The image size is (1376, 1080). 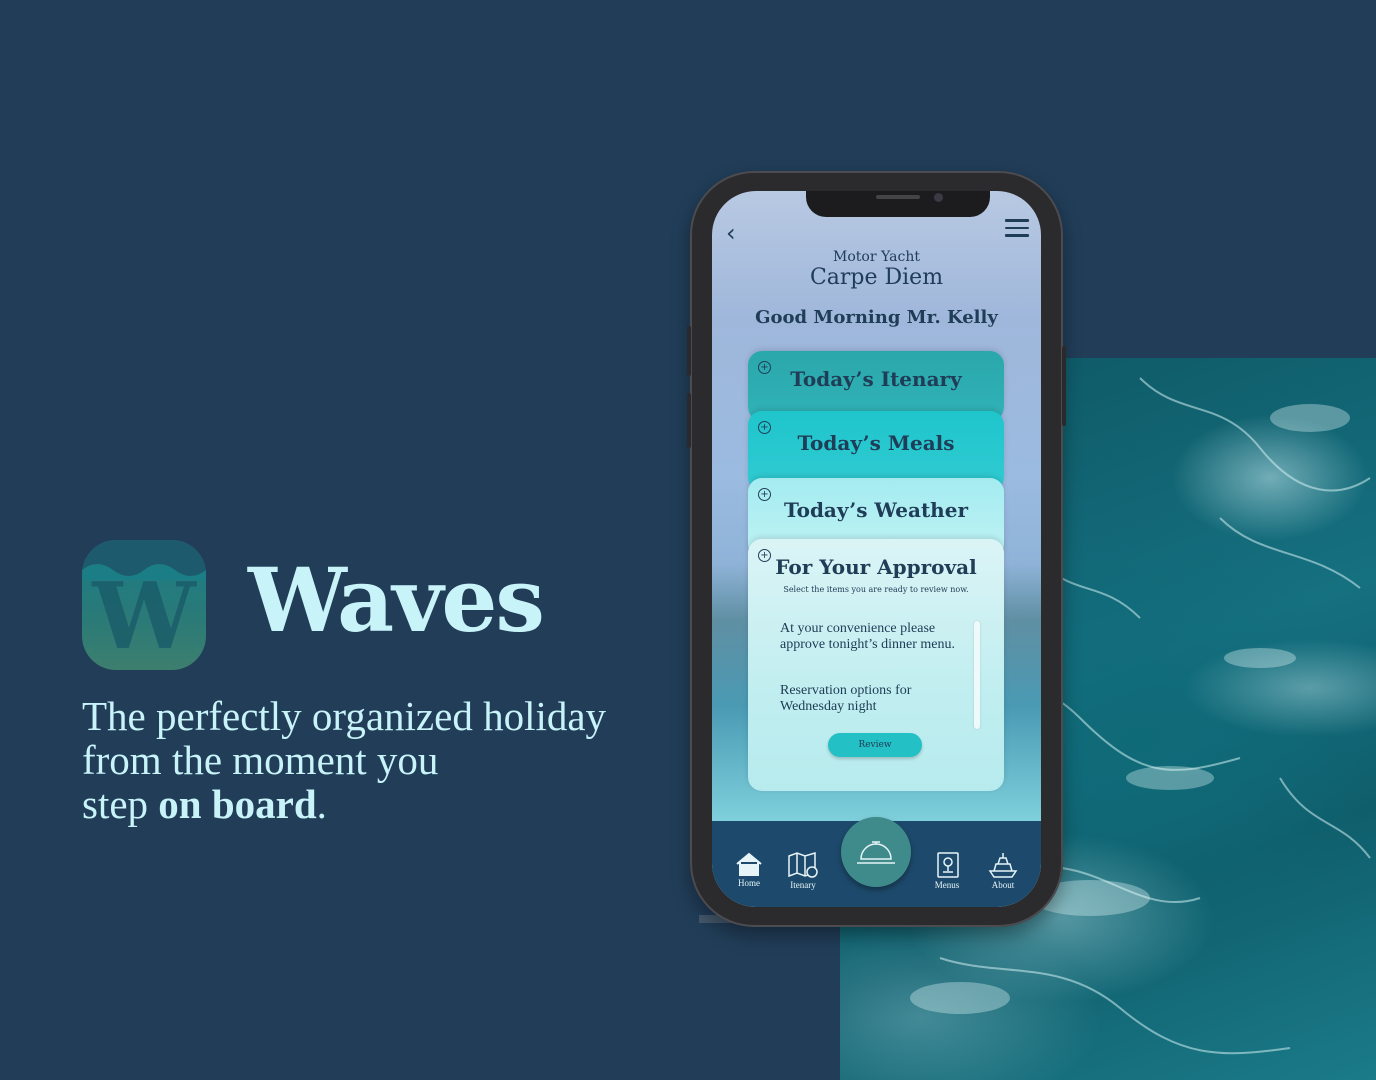 I want to click on tagline-line-1: The perfectly organized holiday, so click(x=344, y=716).